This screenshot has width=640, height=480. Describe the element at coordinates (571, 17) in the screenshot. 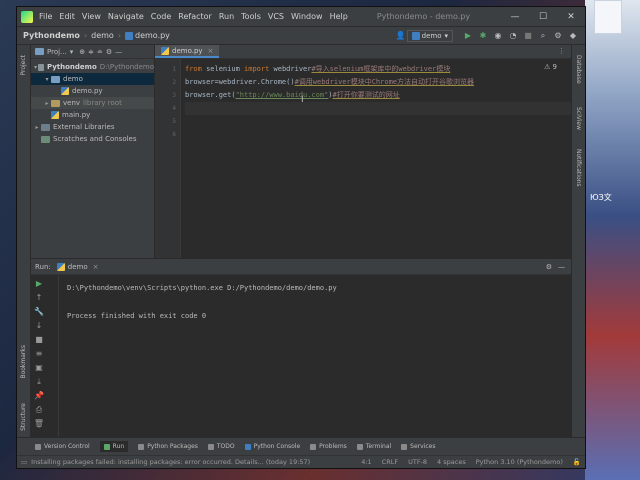

I see `close-window-button: ✕` at that location.